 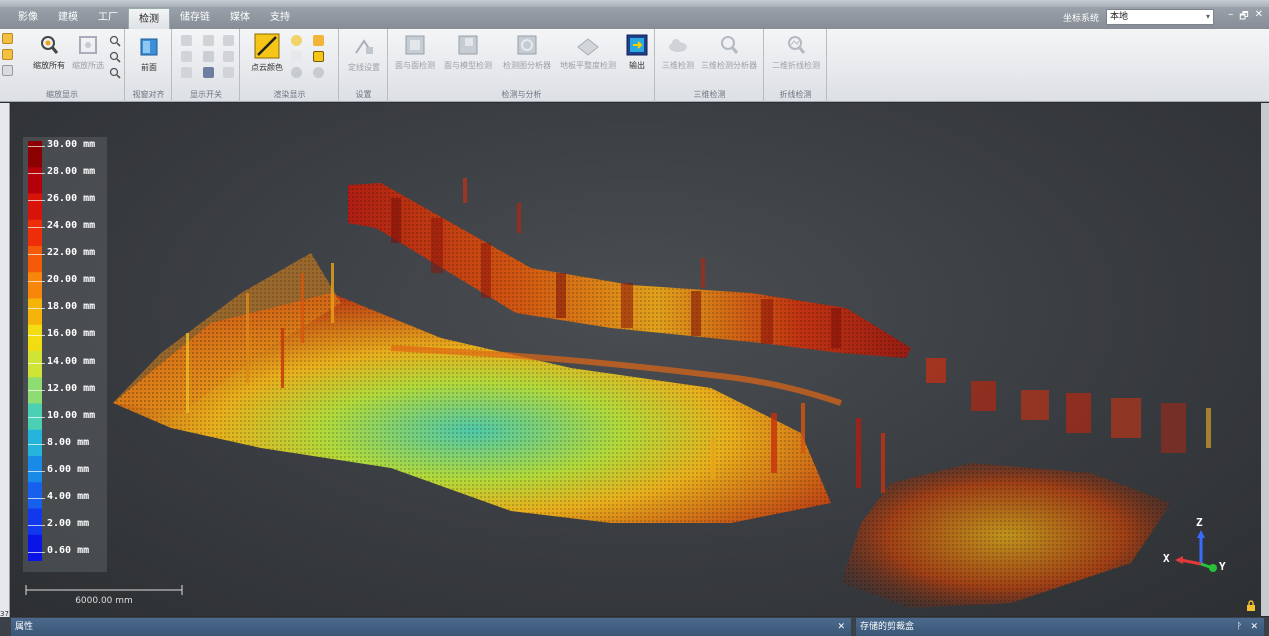 What do you see at coordinates (280, 18) in the screenshot?
I see `tab-support: 支持` at bounding box center [280, 18].